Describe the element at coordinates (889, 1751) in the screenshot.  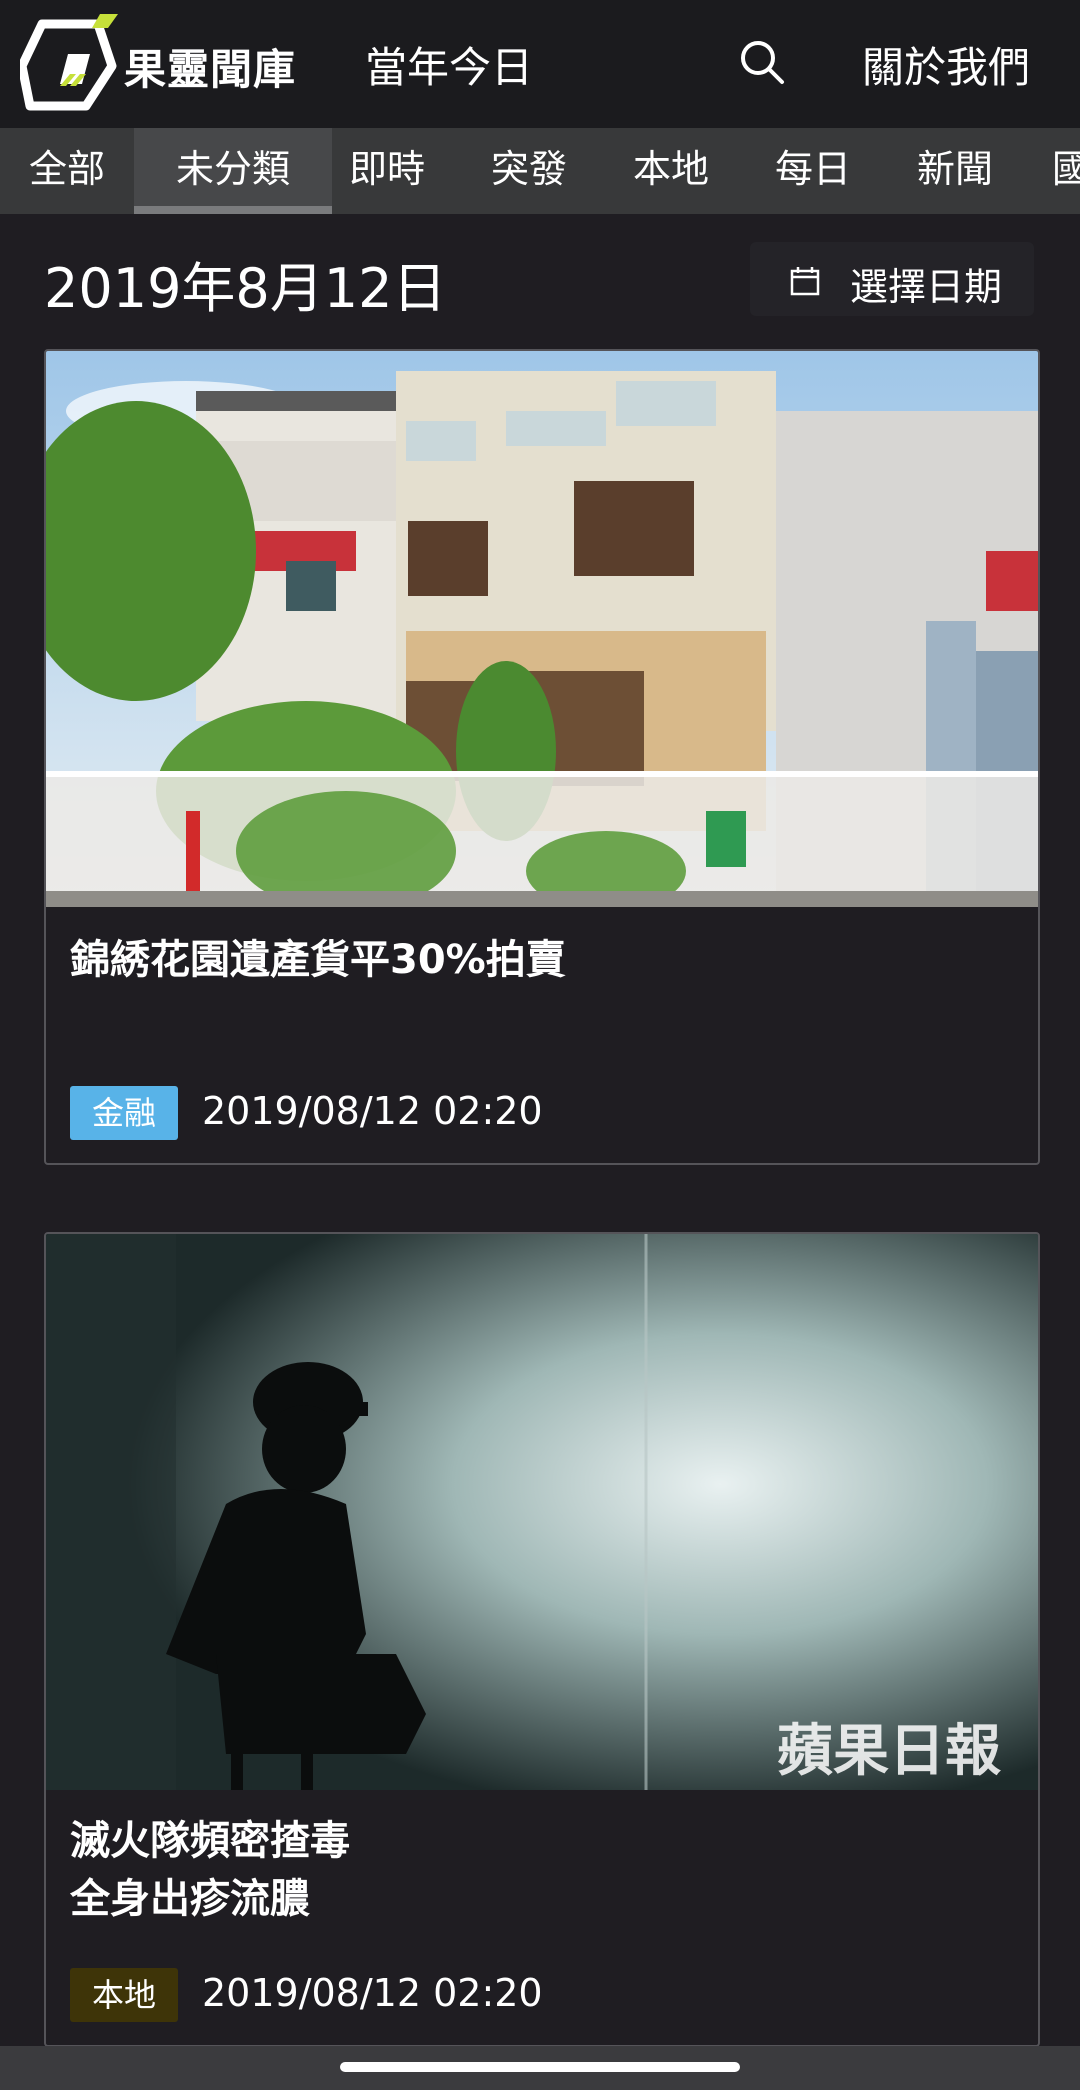
I see `newspaper-watermark: 蘋果日報` at that location.